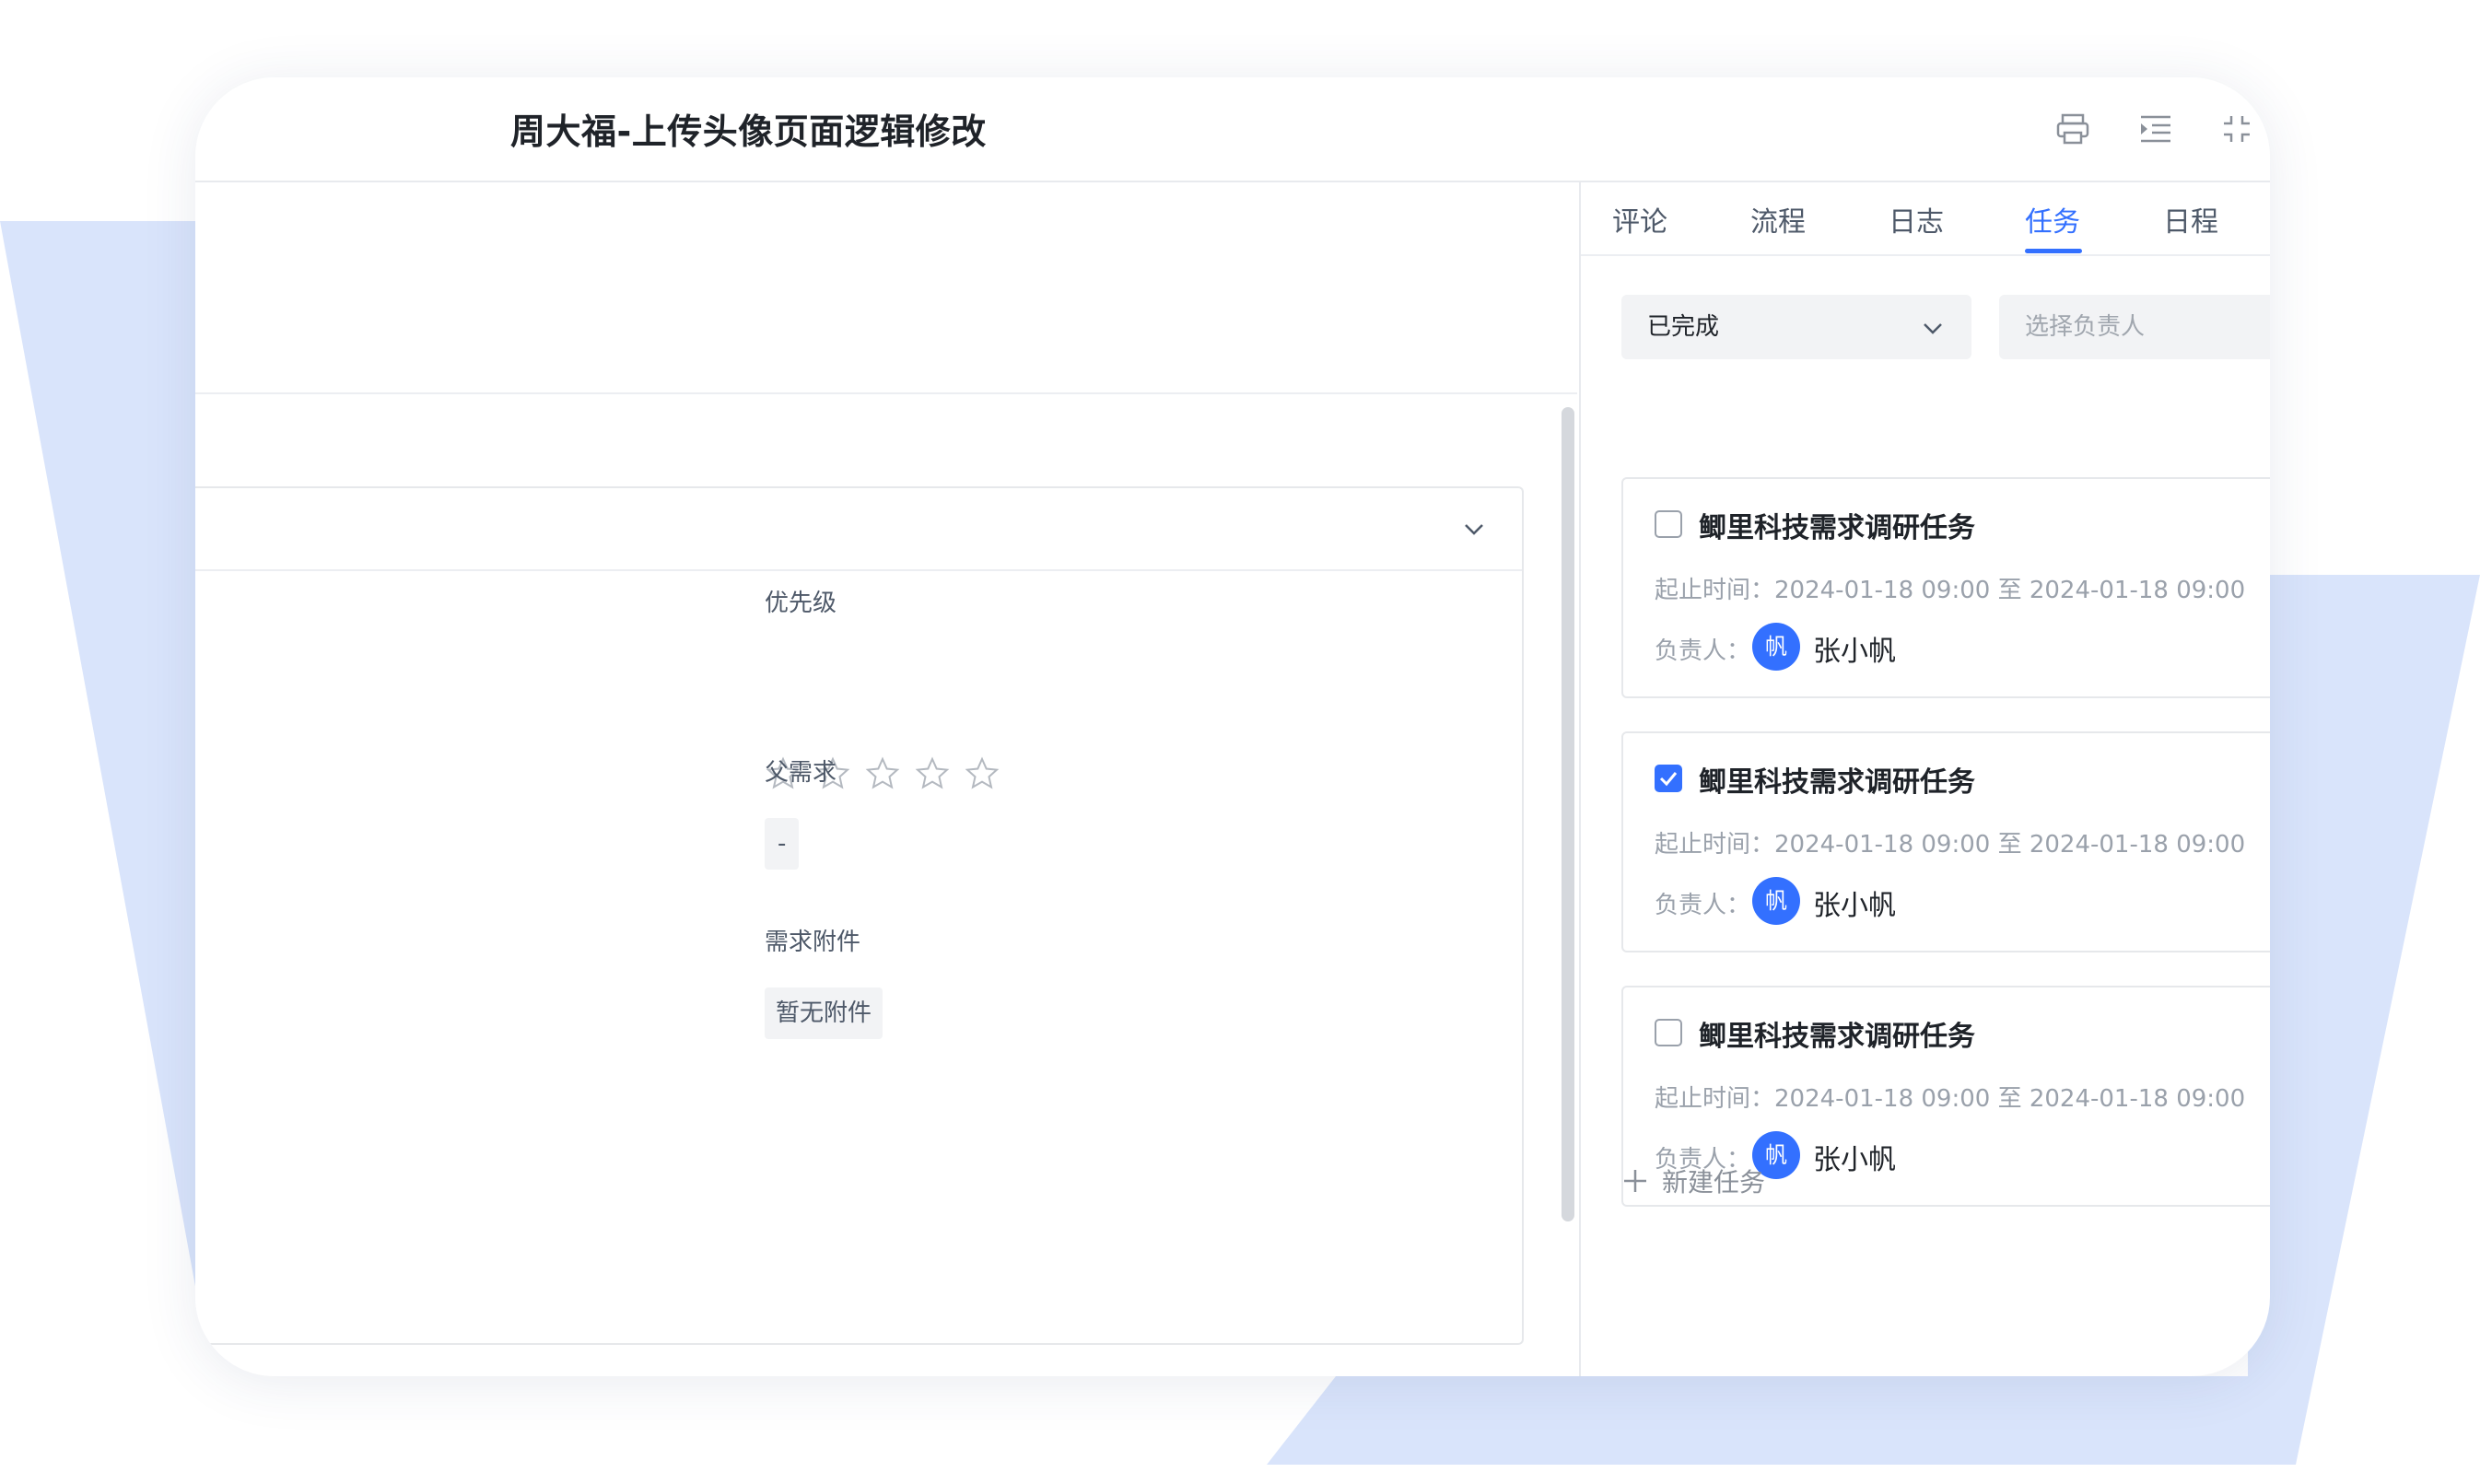 The image size is (2480, 1484). I want to click on assignee-select: 选择负责人, so click(2134, 327).